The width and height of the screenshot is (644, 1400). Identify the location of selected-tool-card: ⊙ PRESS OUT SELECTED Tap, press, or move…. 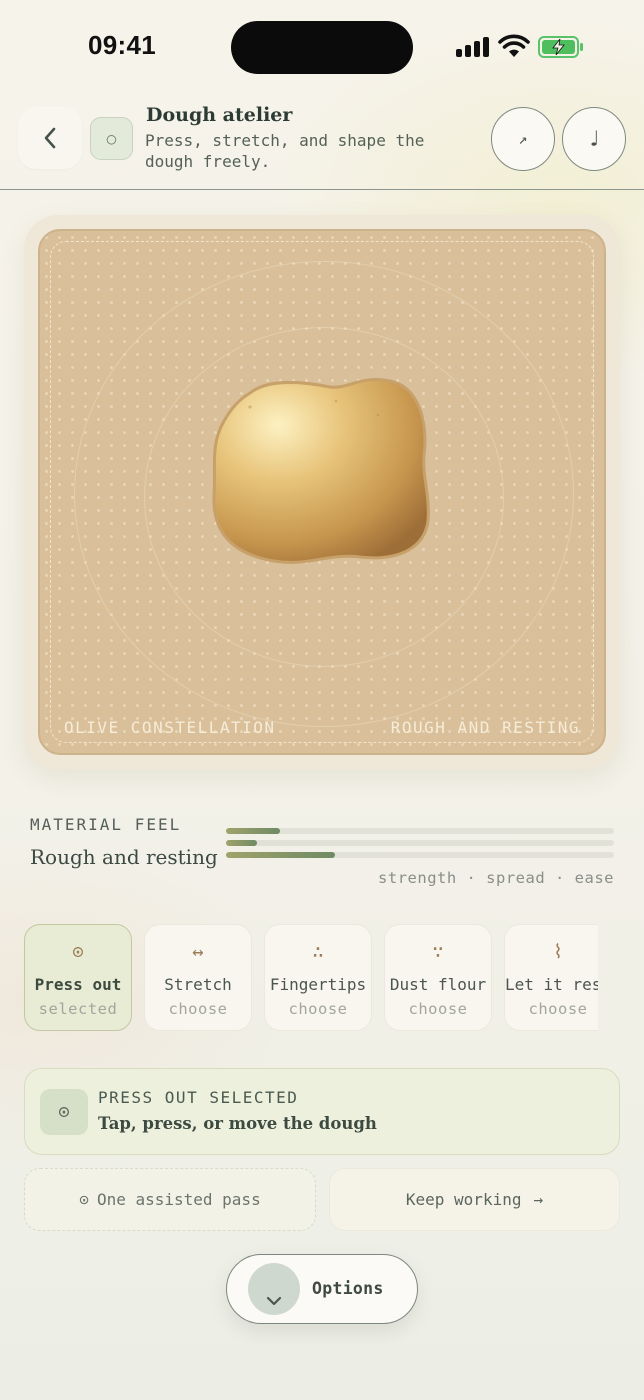
(322, 1111).